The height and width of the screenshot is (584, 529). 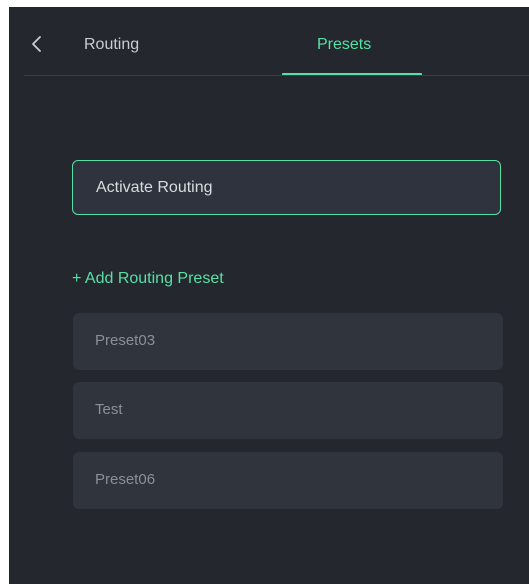 What do you see at coordinates (276, 75) in the screenshot?
I see `header-divider` at bounding box center [276, 75].